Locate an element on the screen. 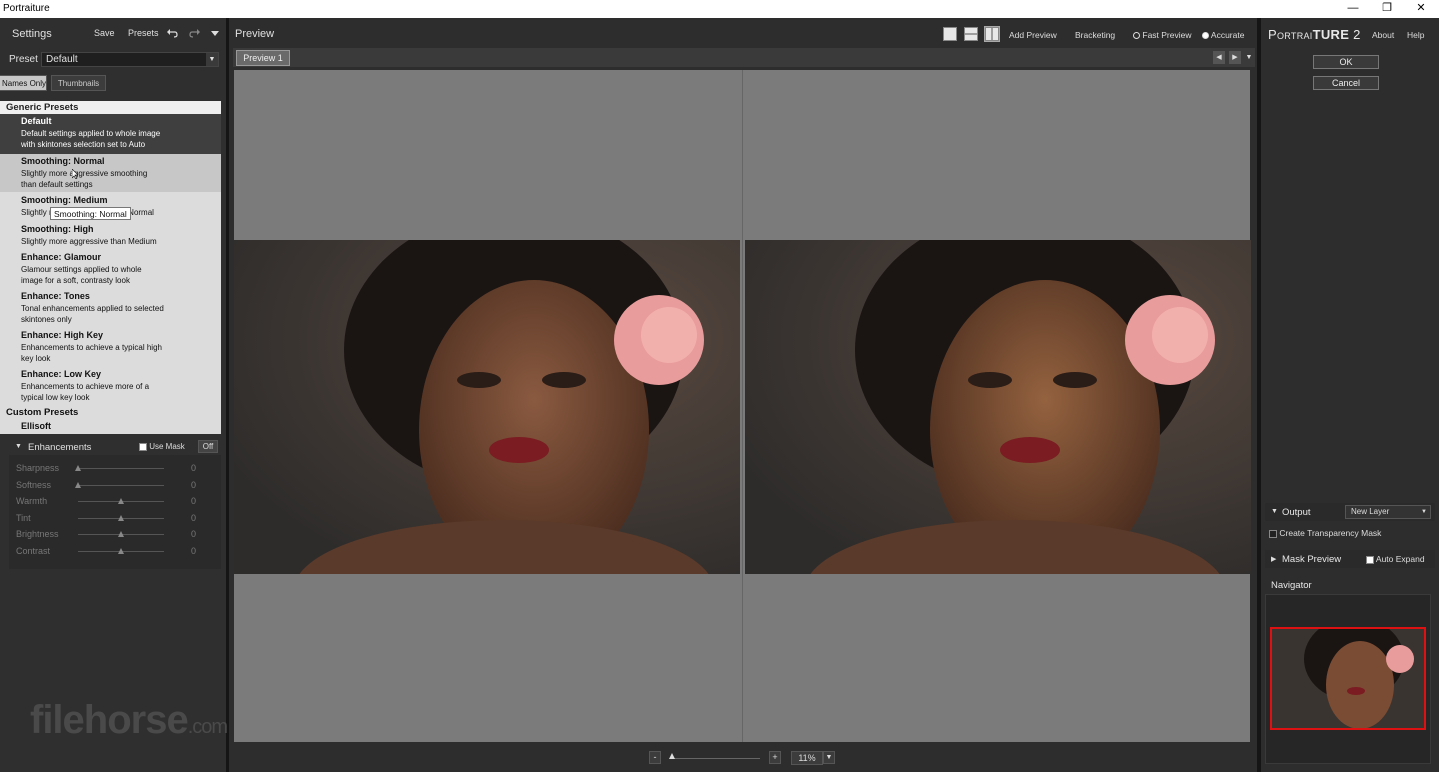 The height and width of the screenshot is (772, 1439). tab-preview-1: Preview 1 is located at coordinates (263, 58).